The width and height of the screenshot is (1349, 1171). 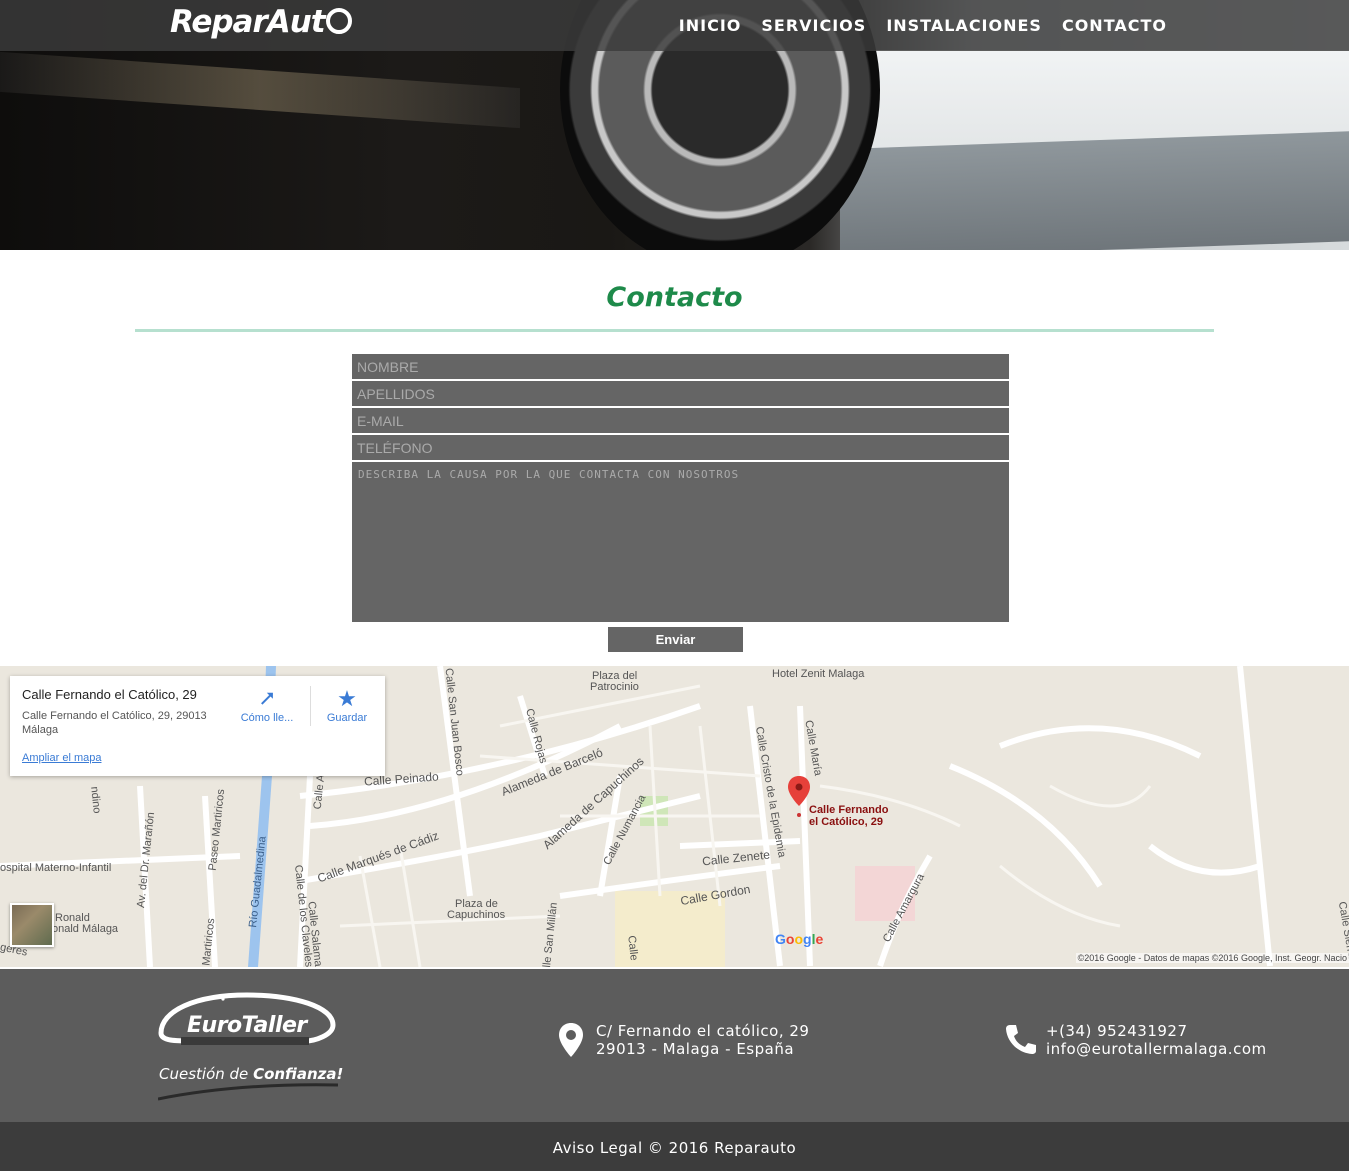 I want to click on star-icon: ★, so click(x=347, y=698).